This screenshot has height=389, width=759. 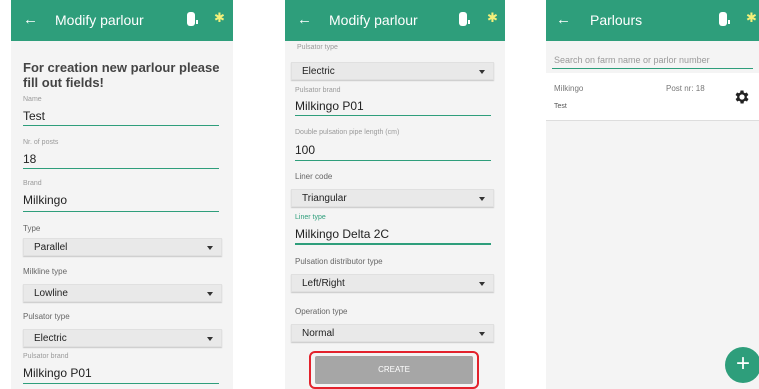 What do you see at coordinates (342, 234) in the screenshot?
I see `liner-type-field: Milkingo Delta 2C` at bounding box center [342, 234].